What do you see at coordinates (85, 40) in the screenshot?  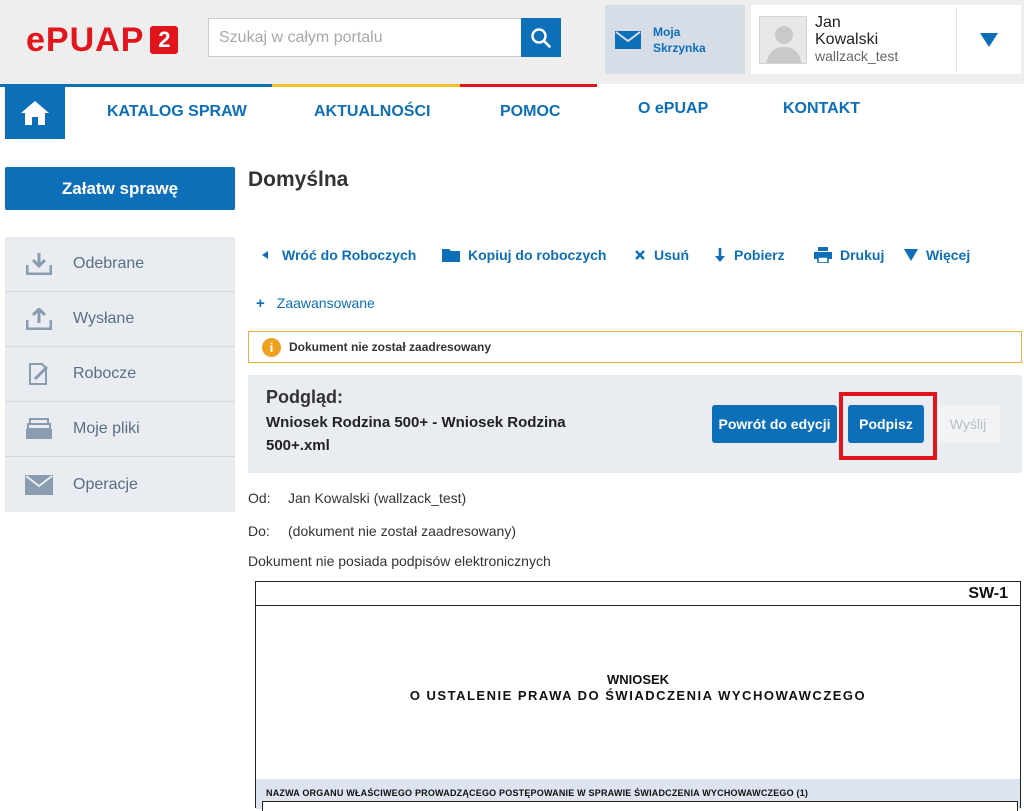 I see `logo-text: ePUAP` at bounding box center [85, 40].